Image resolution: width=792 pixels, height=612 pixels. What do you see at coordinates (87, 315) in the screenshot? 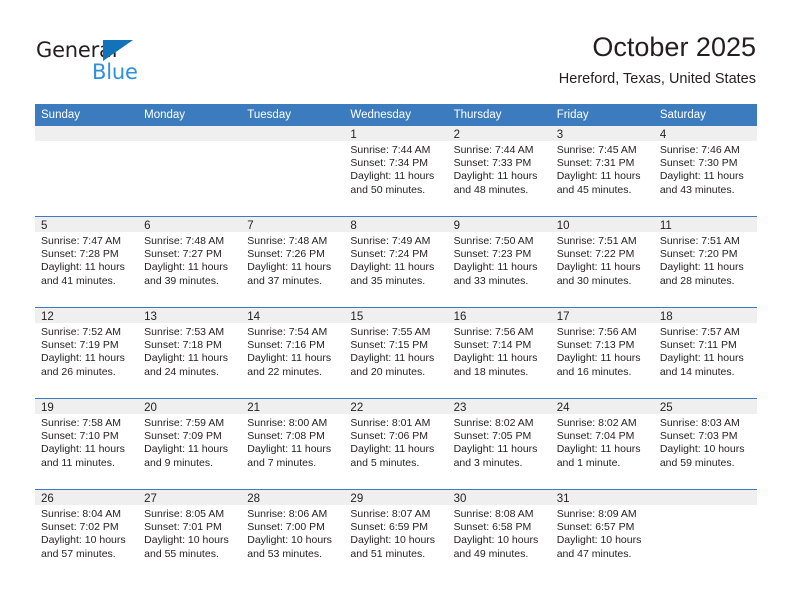
I see `day-number: 12` at bounding box center [87, 315].